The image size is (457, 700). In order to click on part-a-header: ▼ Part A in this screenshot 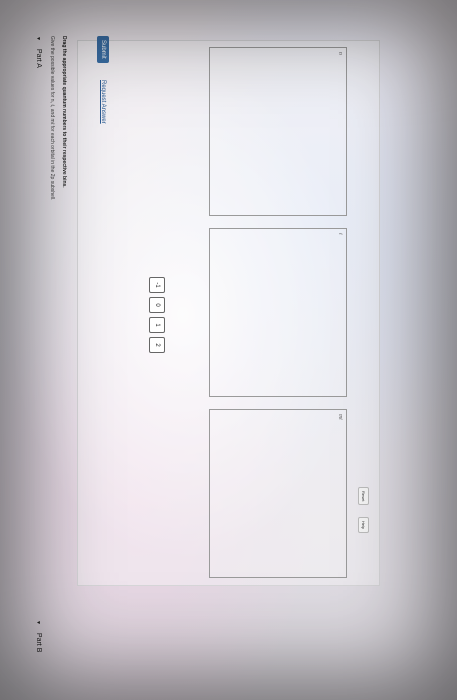, I will do `click(38, 52)`.